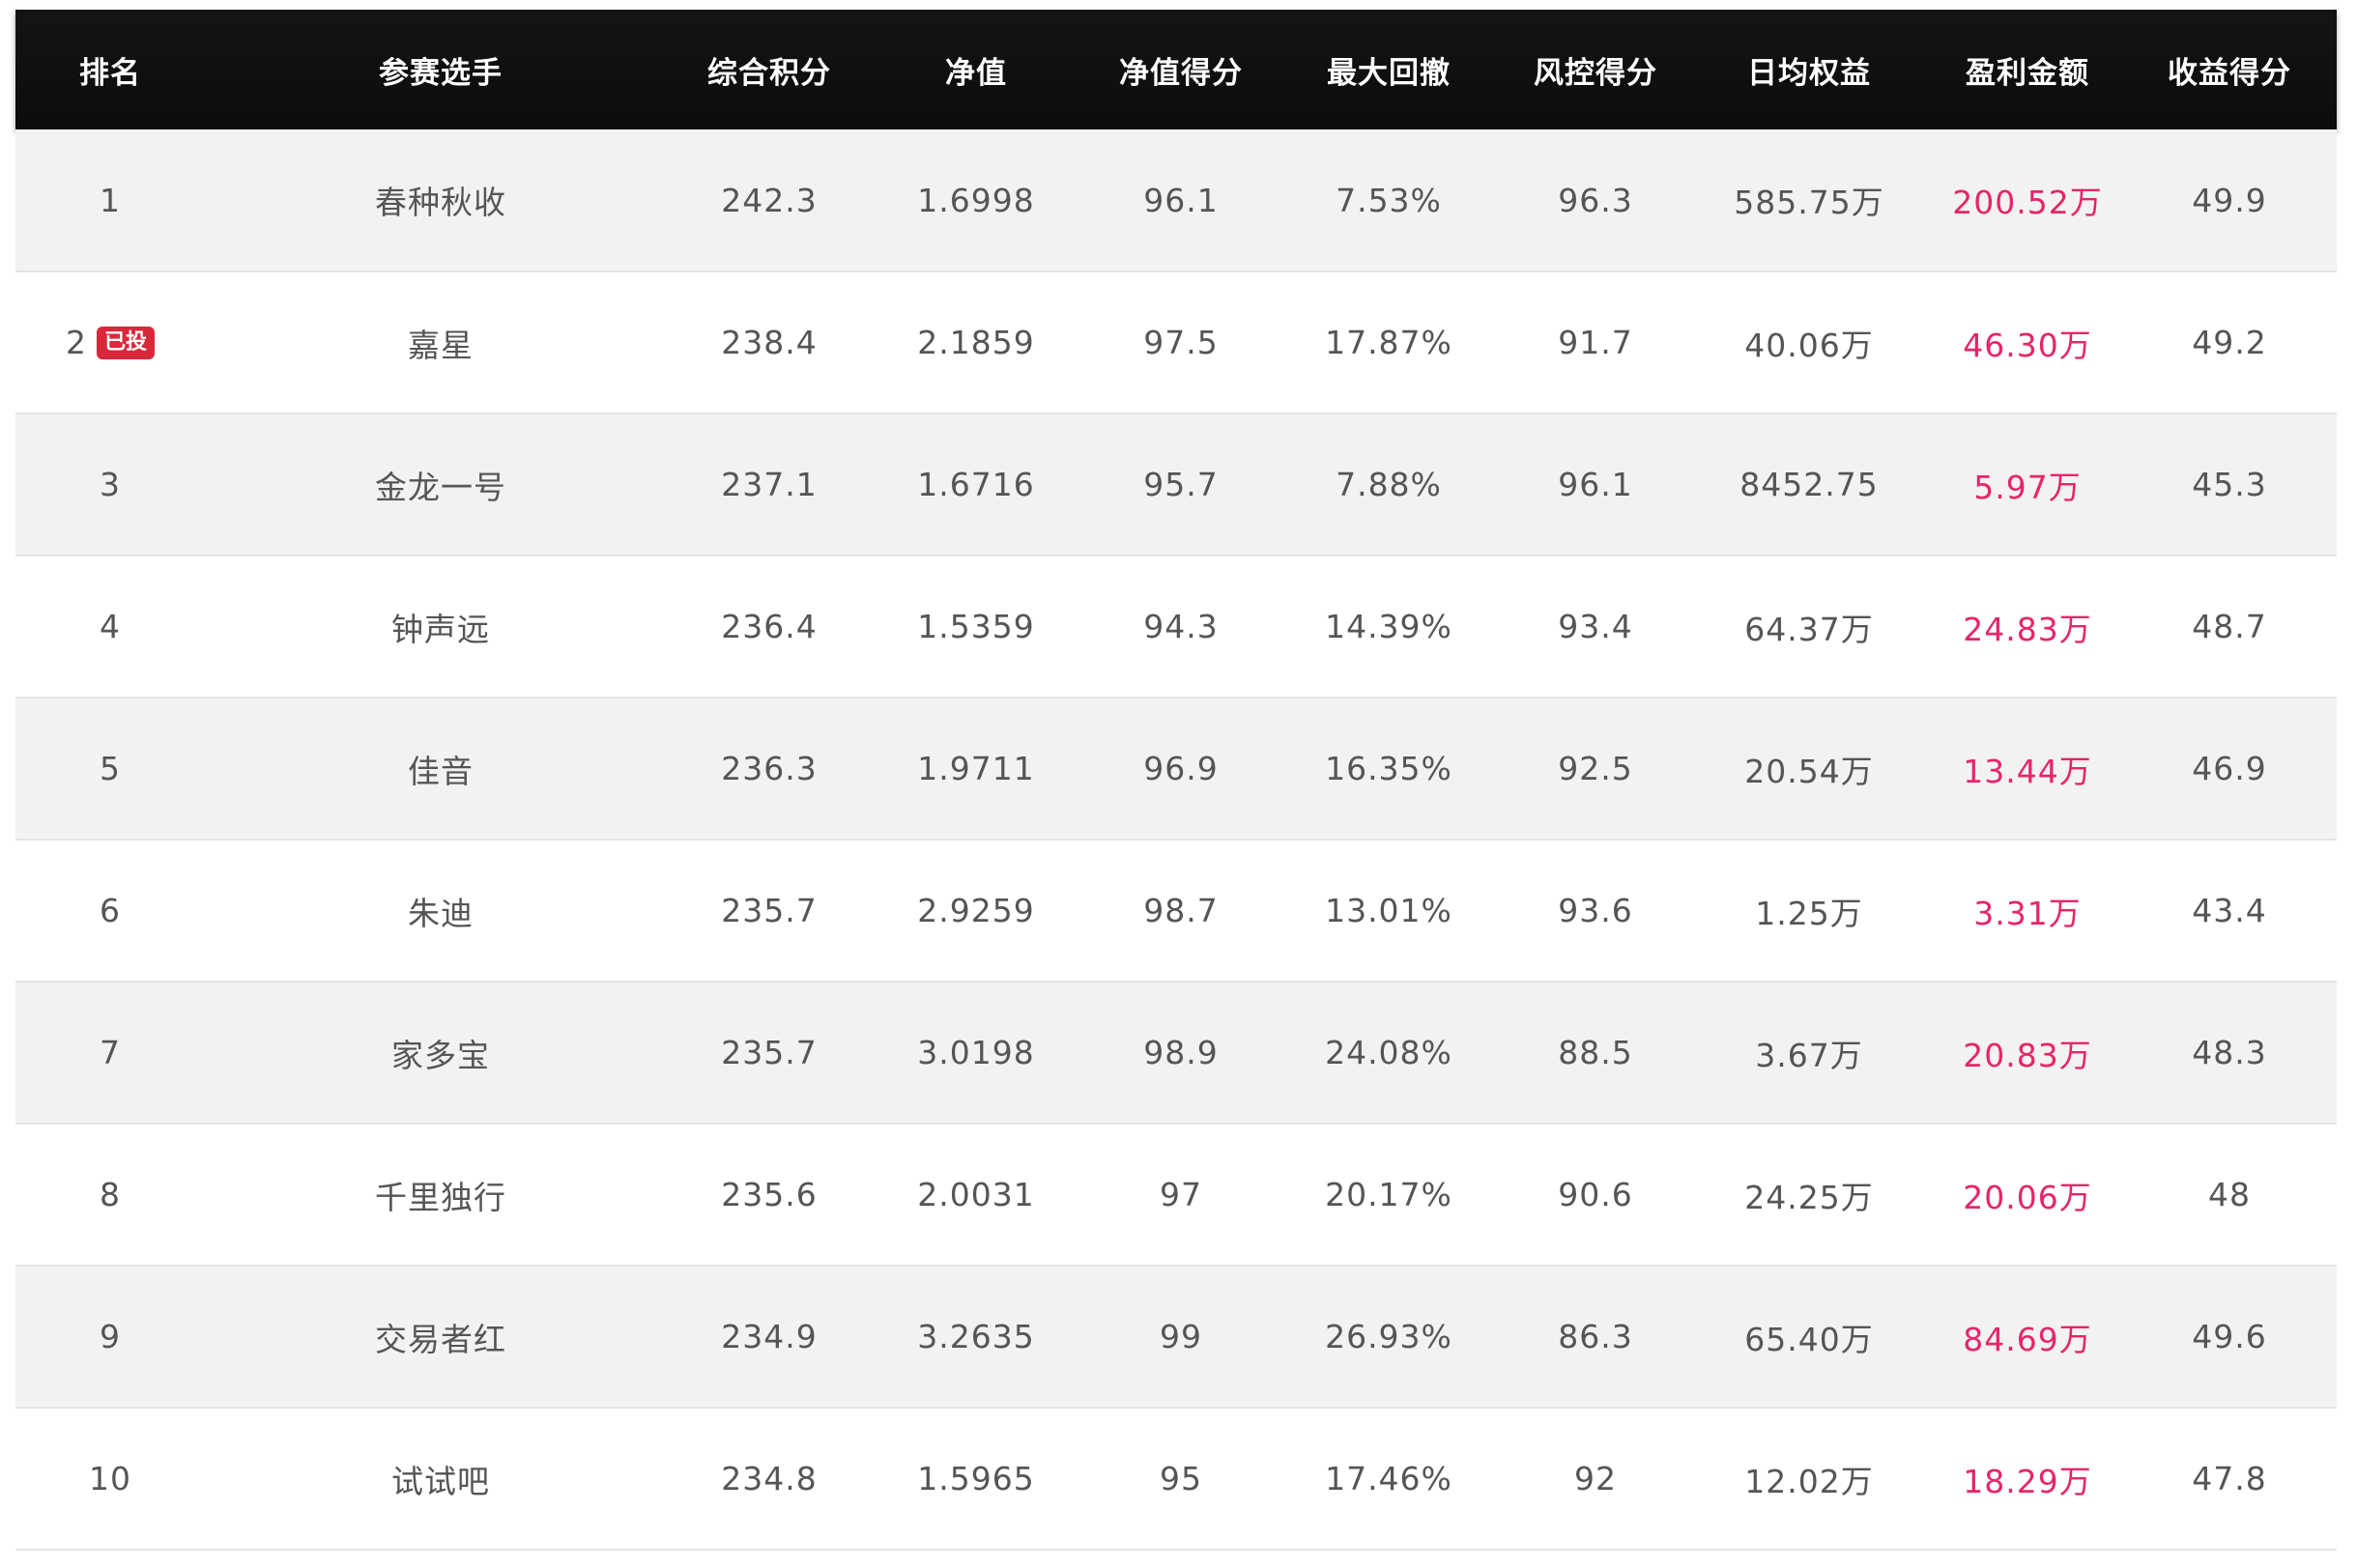  What do you see at coordinates (1389, 1194) in the screenshot?
I see `drawdown-cell: 20.17%` at bounding box center [1389, 1194].